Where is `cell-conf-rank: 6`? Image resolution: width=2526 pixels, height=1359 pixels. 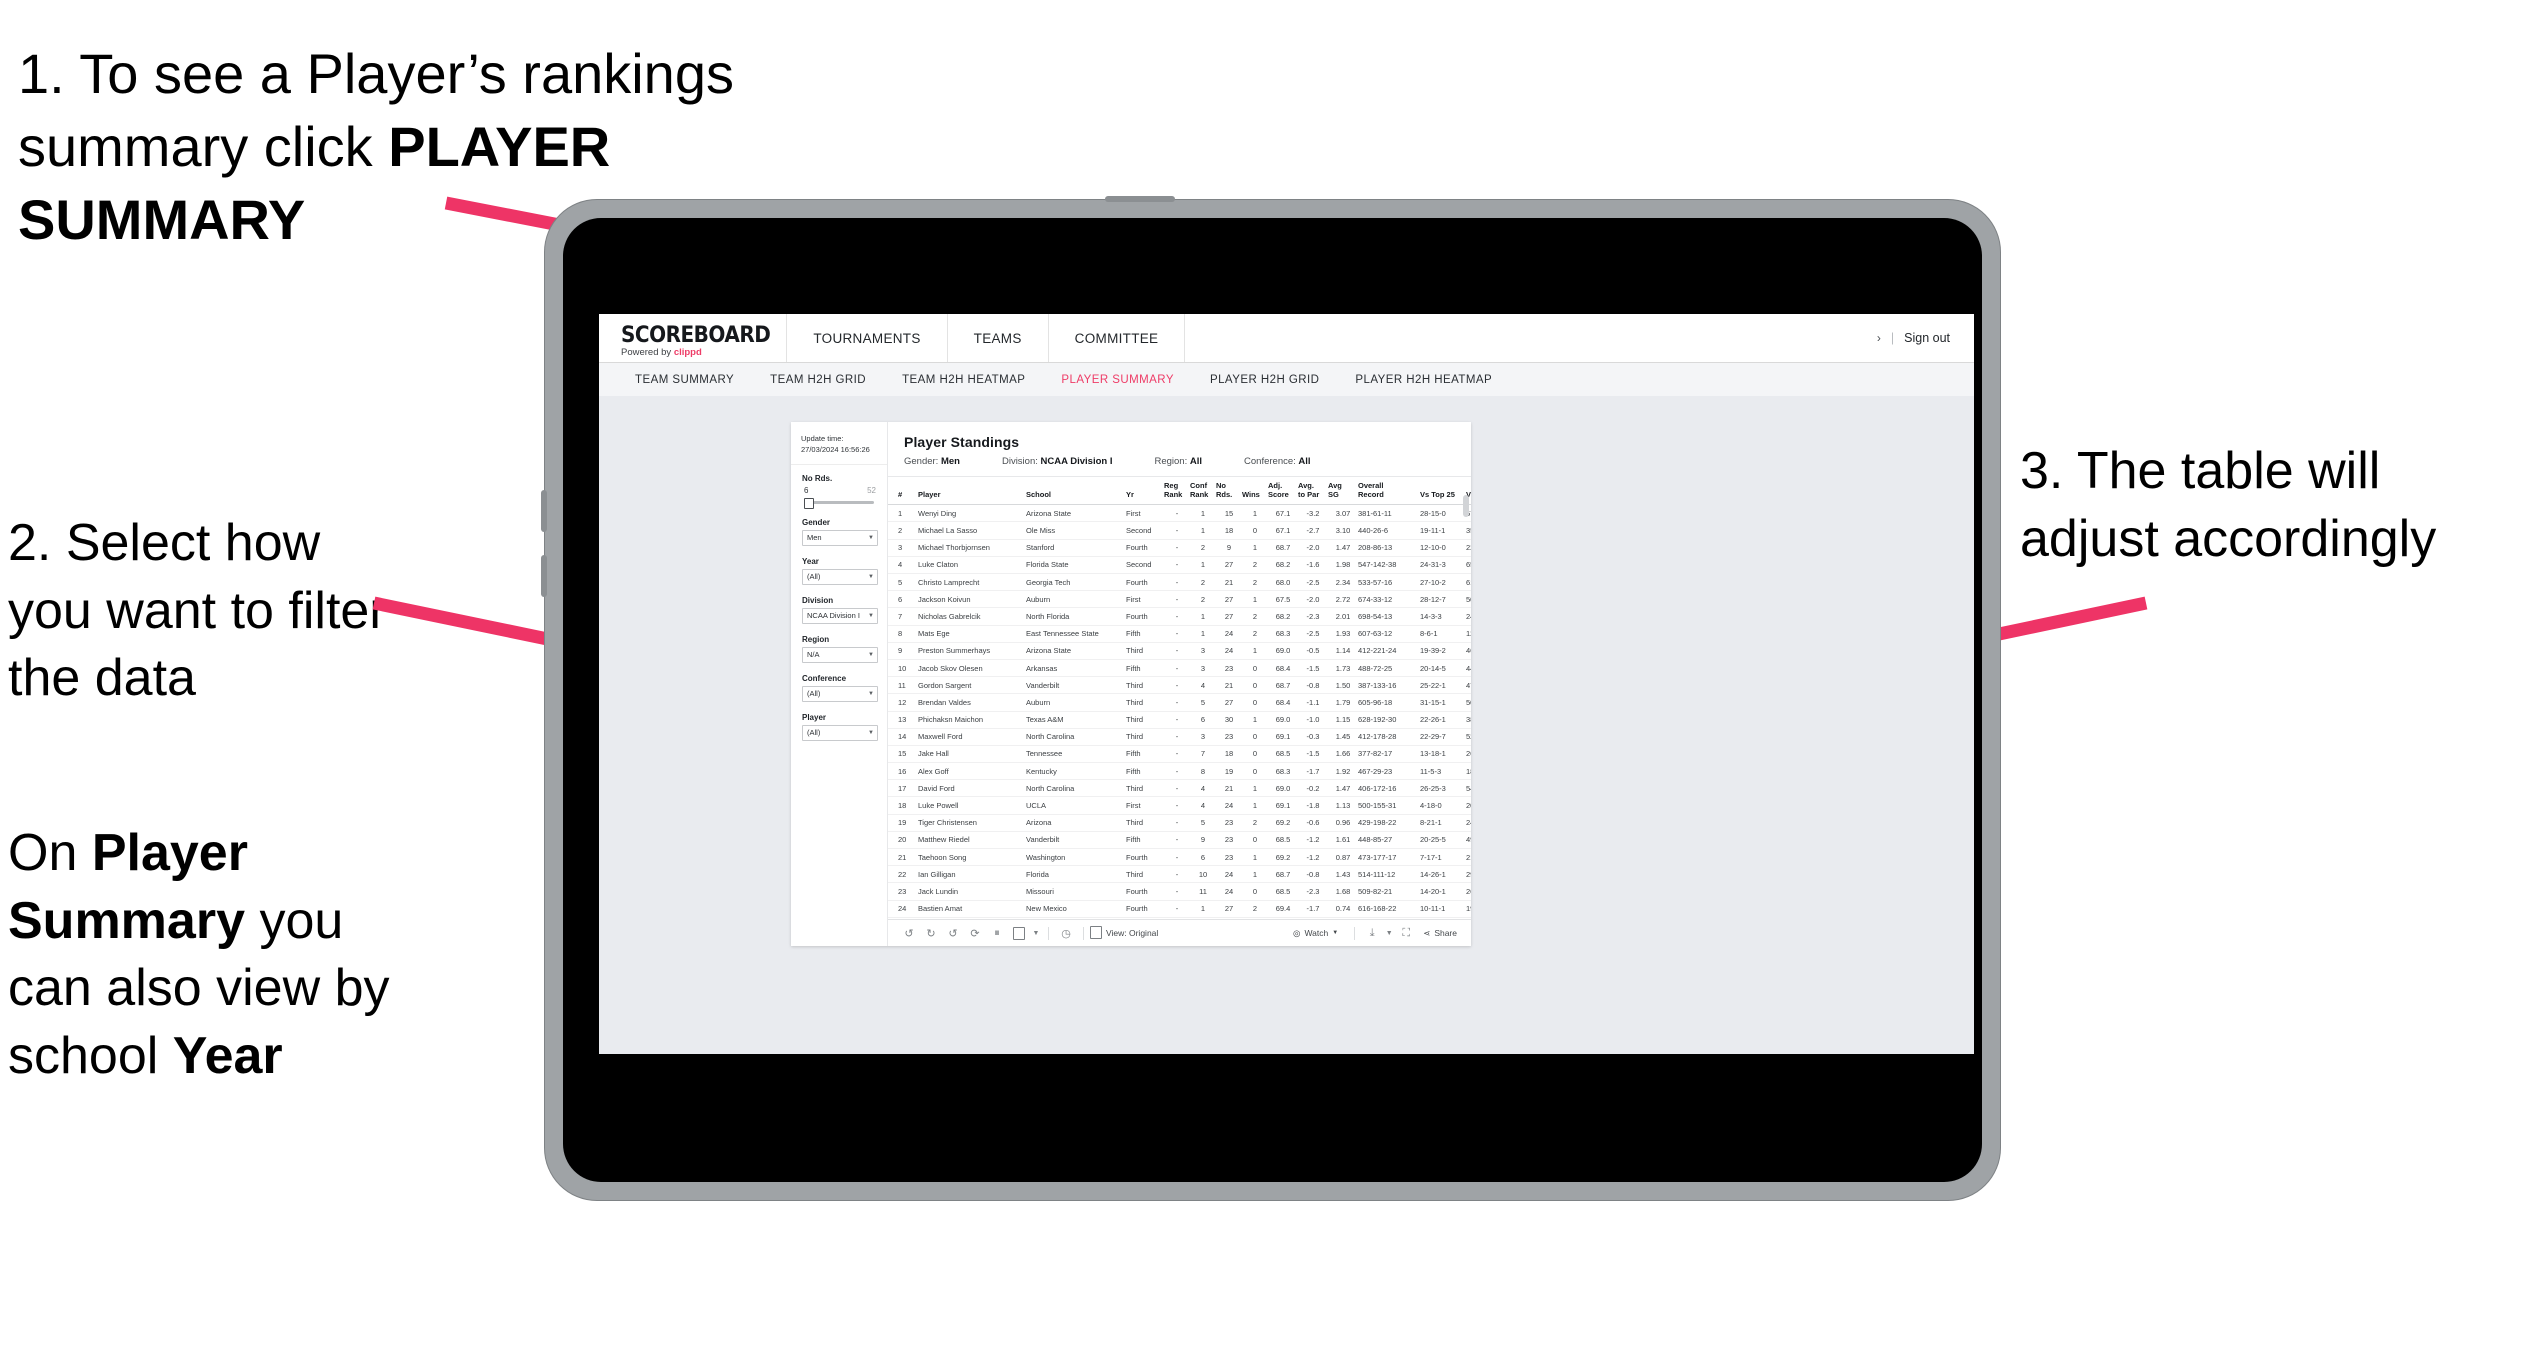
cell-conf-rank: 6 is located at coordinates (1203, 720).